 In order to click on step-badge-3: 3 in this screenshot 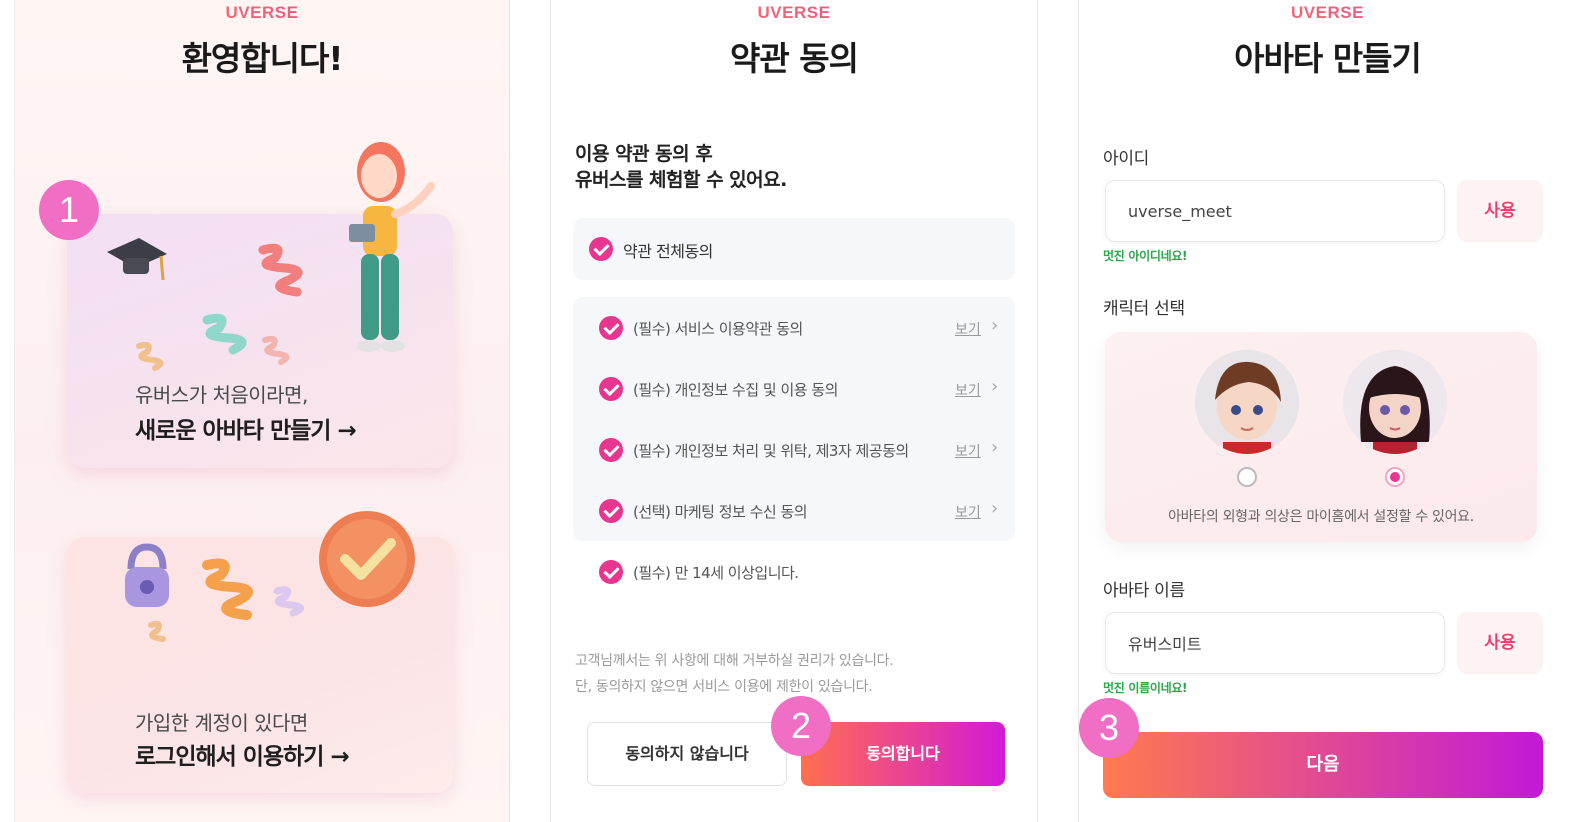, I will do `click(1109, 728)`.